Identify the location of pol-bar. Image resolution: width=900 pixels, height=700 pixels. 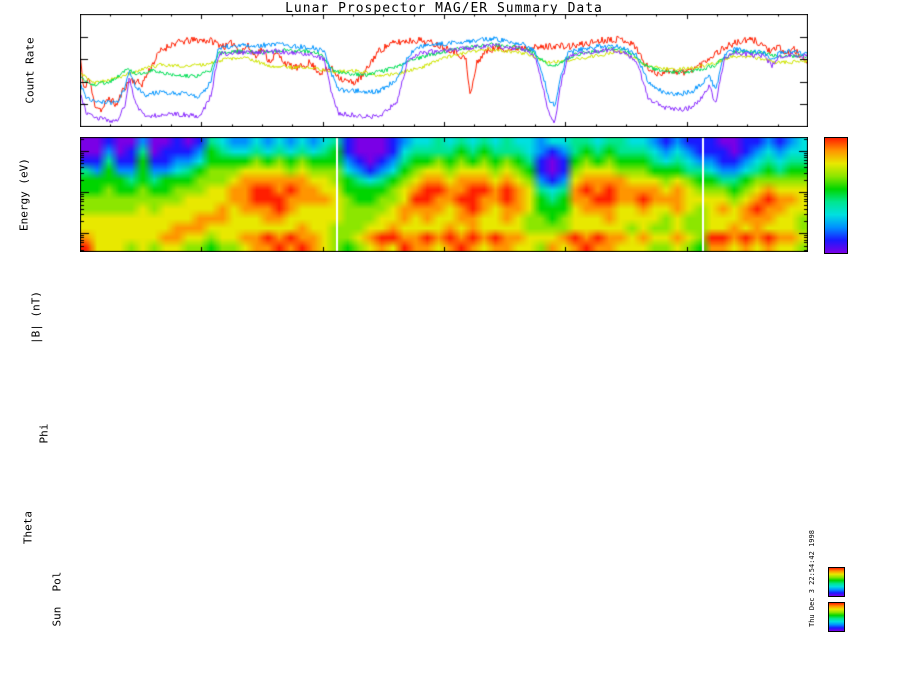
(444, 581).